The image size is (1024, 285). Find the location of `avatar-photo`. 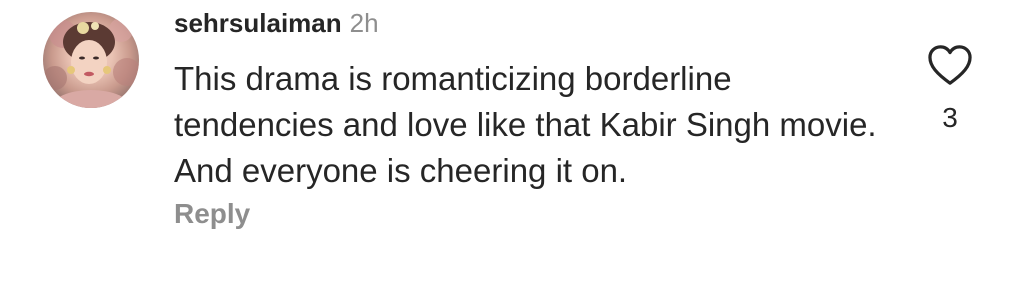

avatar-photo is located at coordinates (91, 63).